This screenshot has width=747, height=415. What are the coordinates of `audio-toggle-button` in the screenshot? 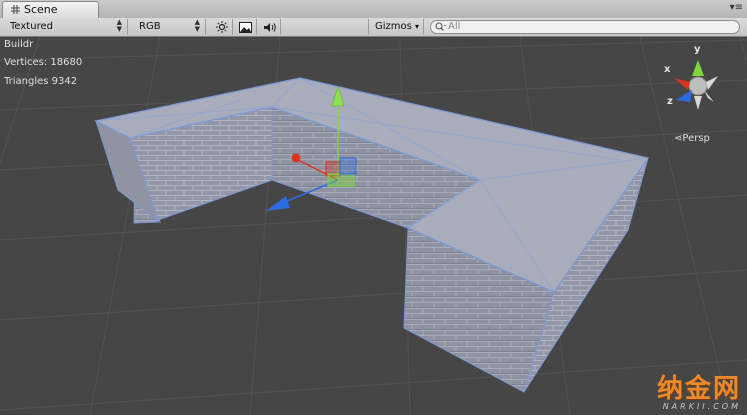 It's located at (270, 27).